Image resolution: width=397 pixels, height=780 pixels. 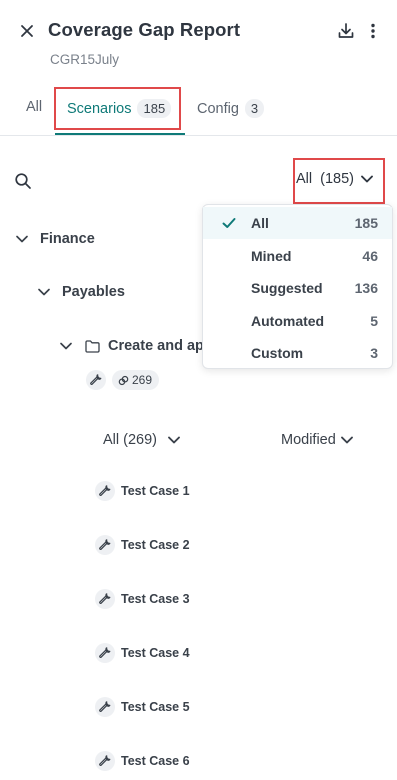 I want to click on sort-label: Modified, so click(x=308, y=440).